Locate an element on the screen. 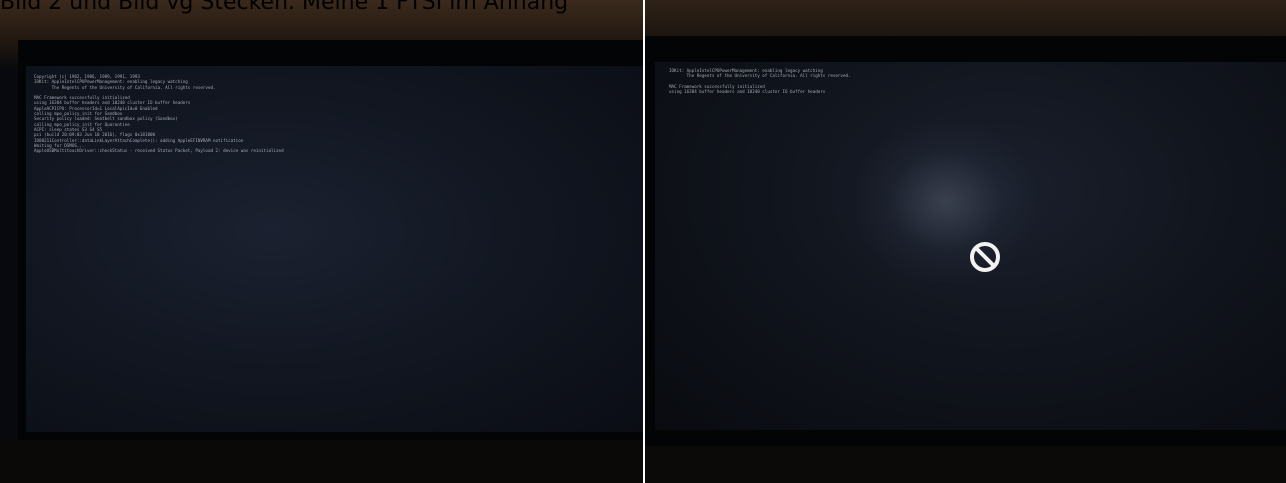 The height and width of the screenshot is (483, 1286). prohibited-icon is located at coordinates (985, 257).